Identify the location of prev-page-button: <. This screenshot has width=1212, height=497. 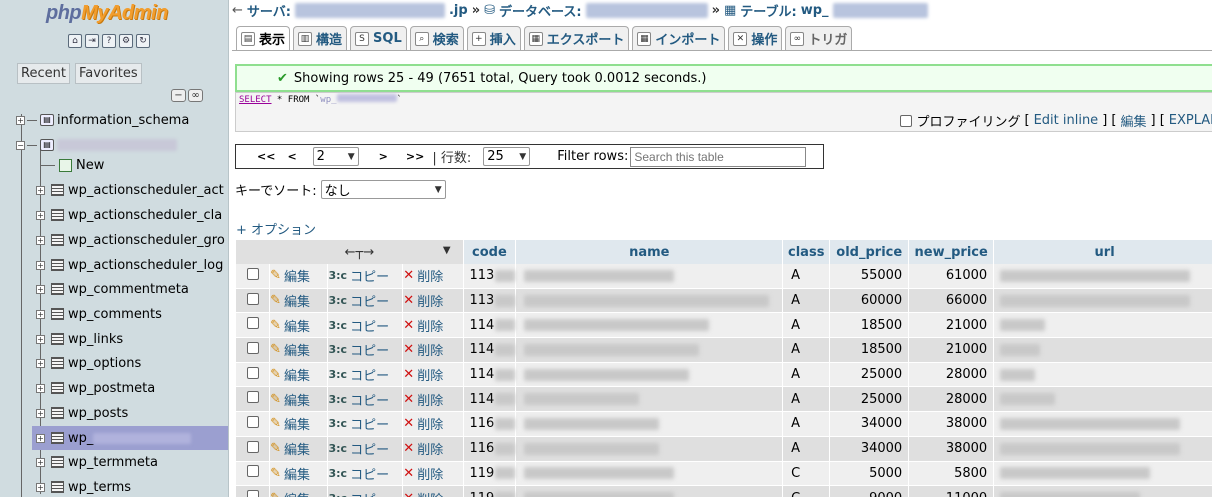
(291, 156).